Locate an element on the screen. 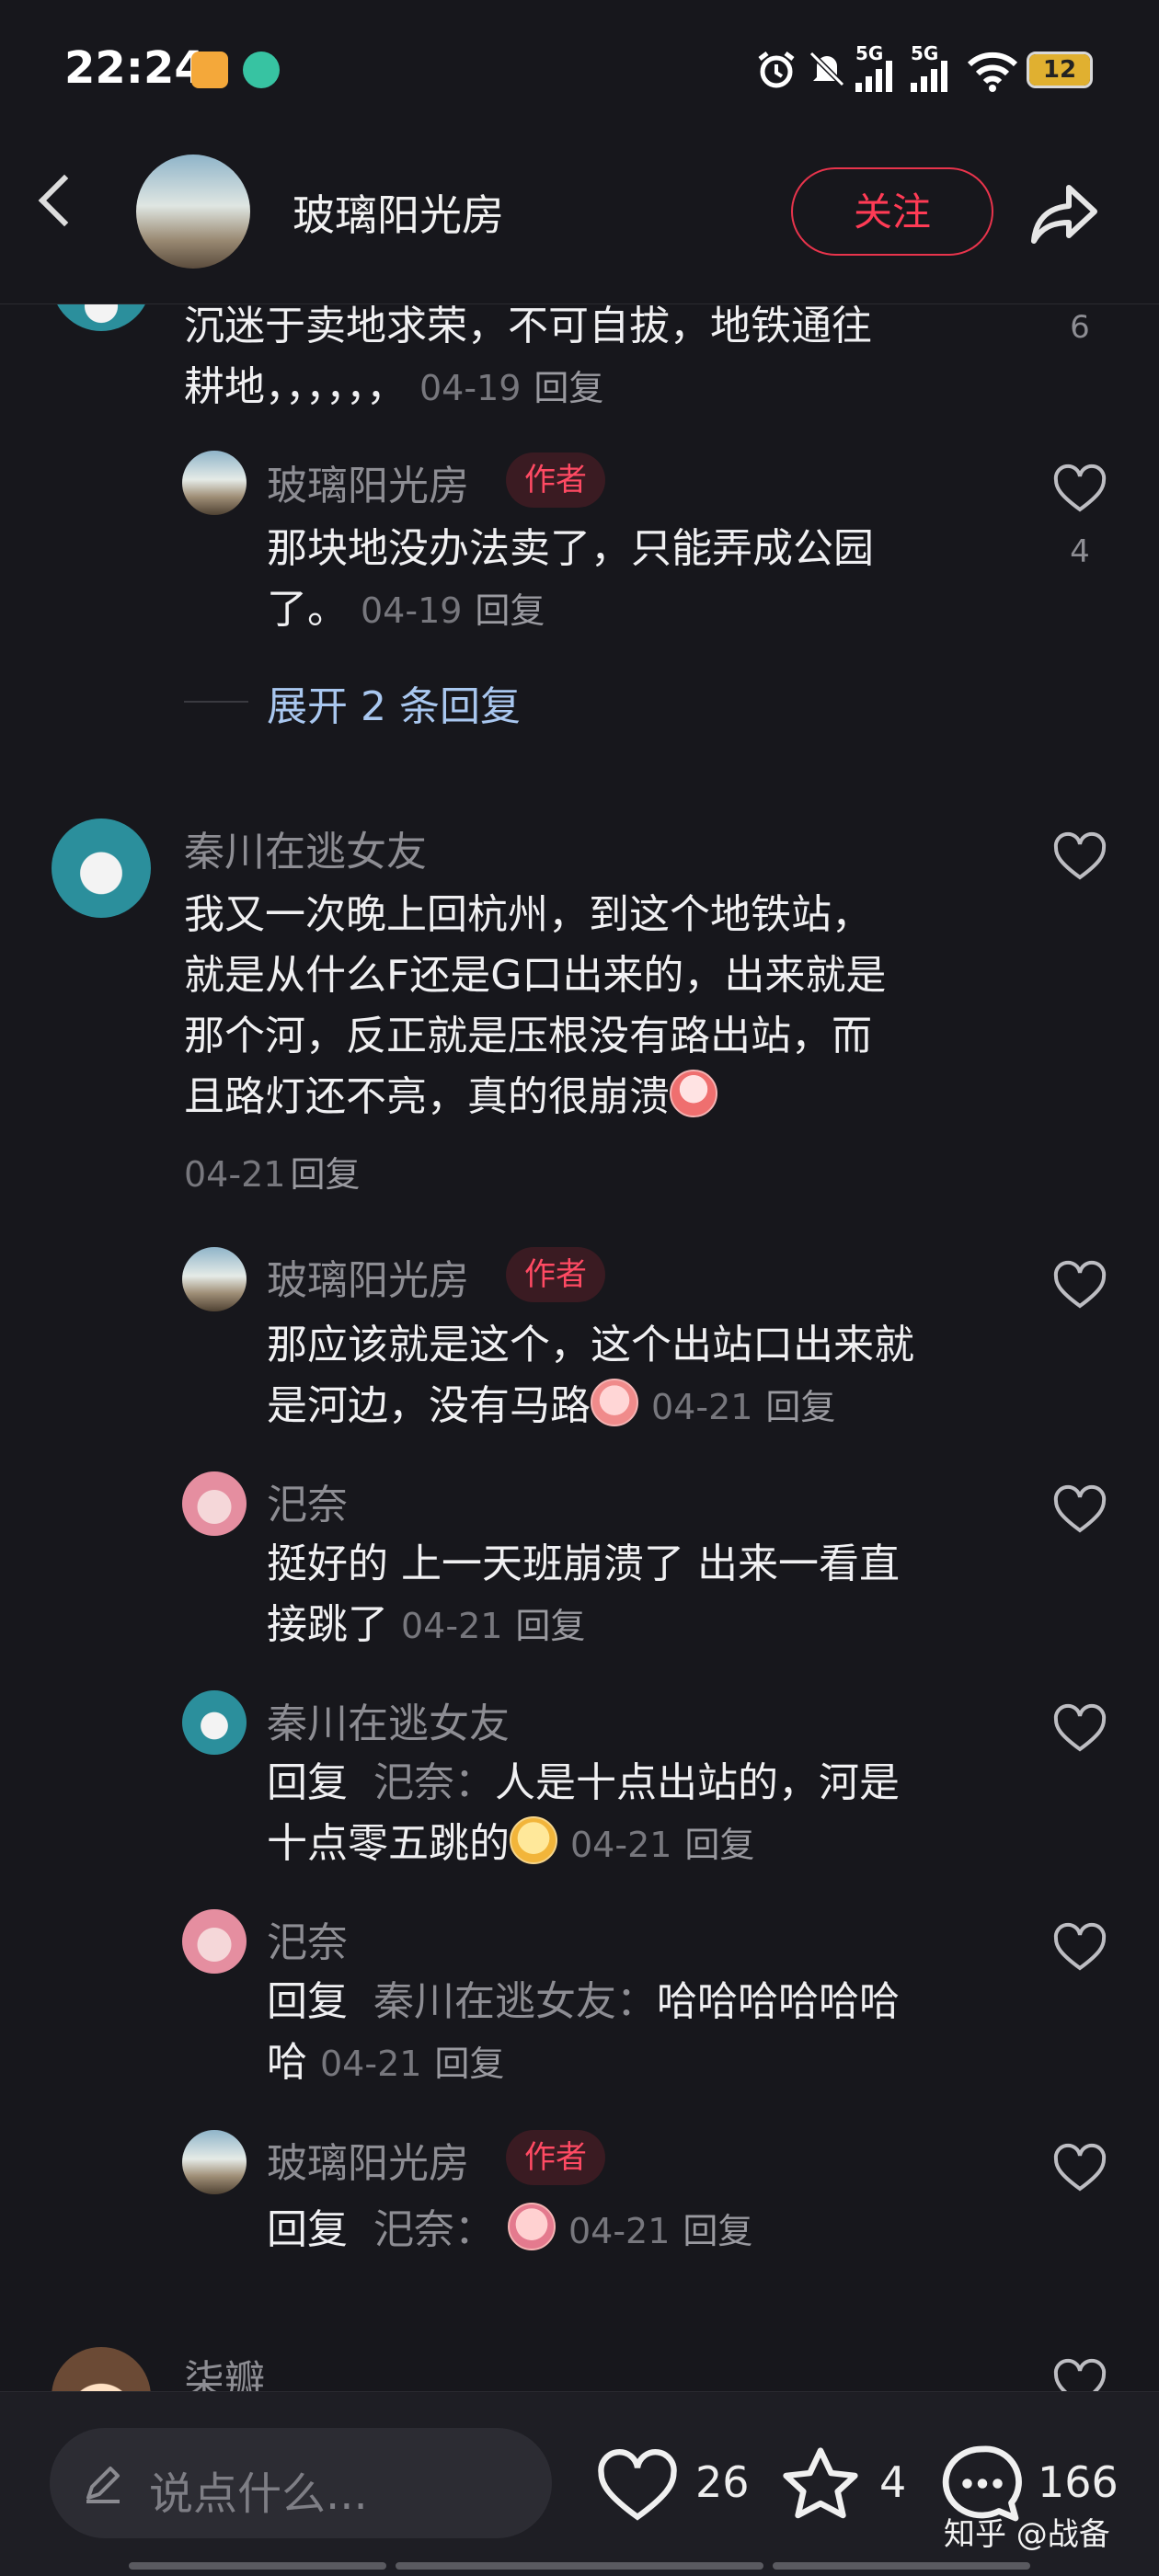  like-icon is located at coordinates (637, 2486).